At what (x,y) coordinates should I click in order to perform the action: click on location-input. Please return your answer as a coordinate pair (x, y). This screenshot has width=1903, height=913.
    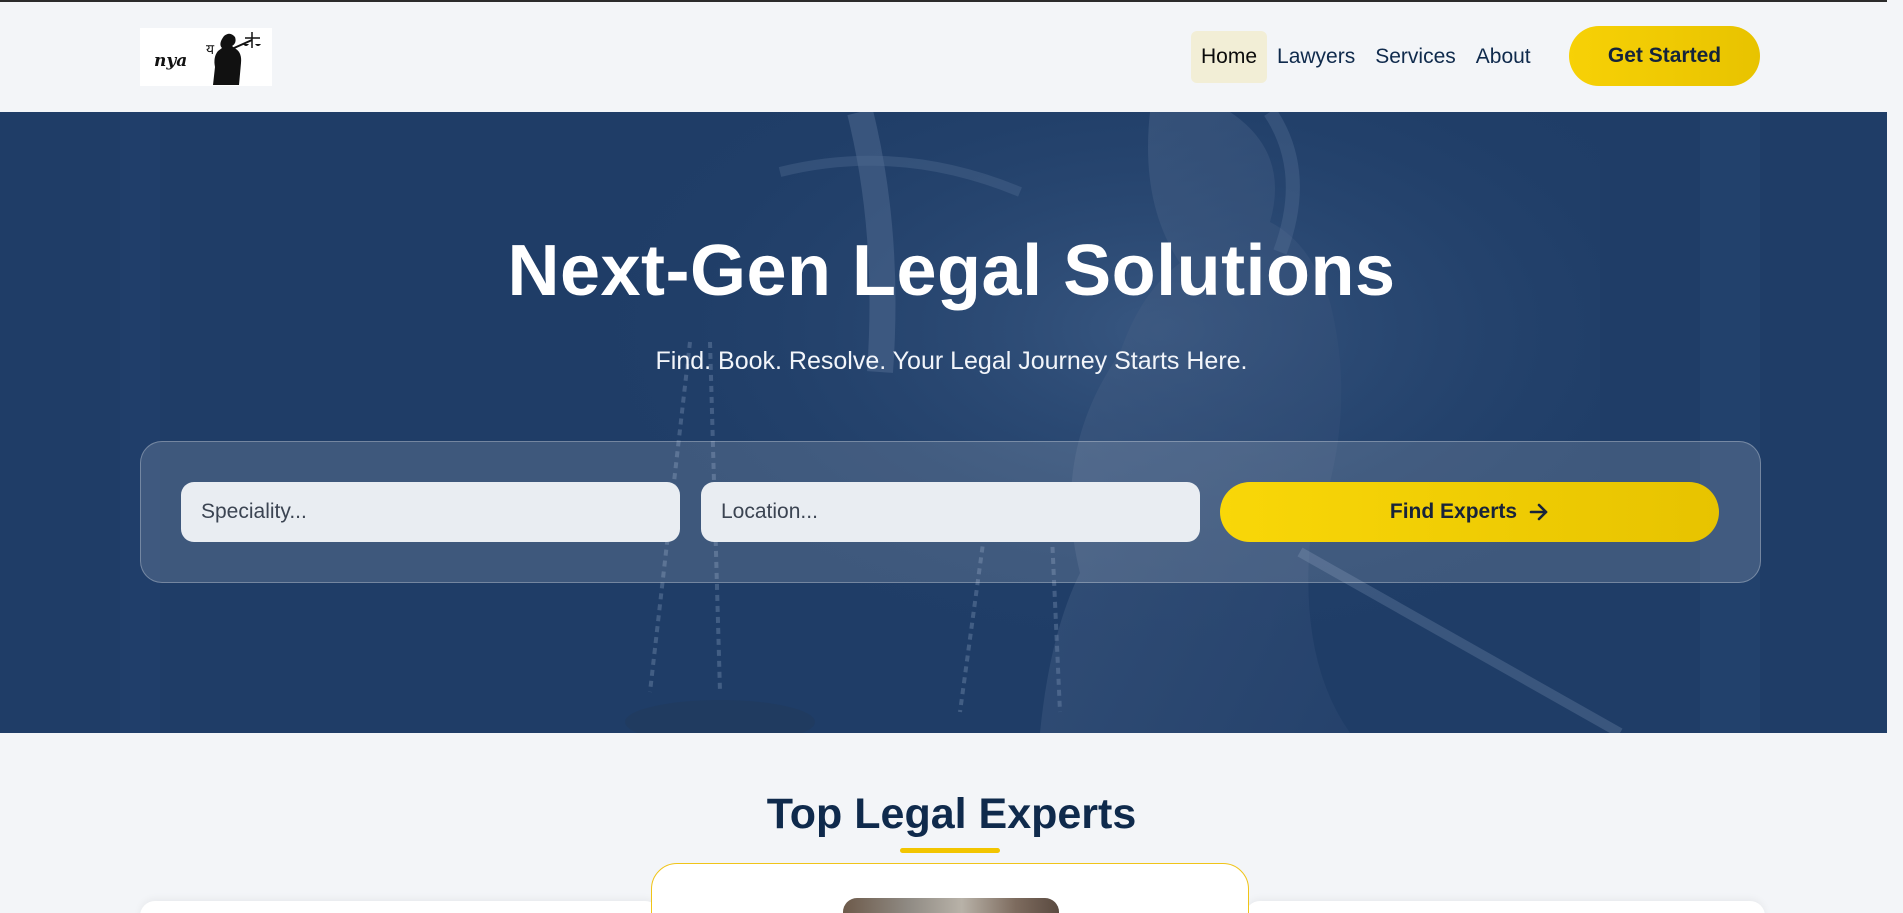
    Looking at the image, I should click on (950, 512).